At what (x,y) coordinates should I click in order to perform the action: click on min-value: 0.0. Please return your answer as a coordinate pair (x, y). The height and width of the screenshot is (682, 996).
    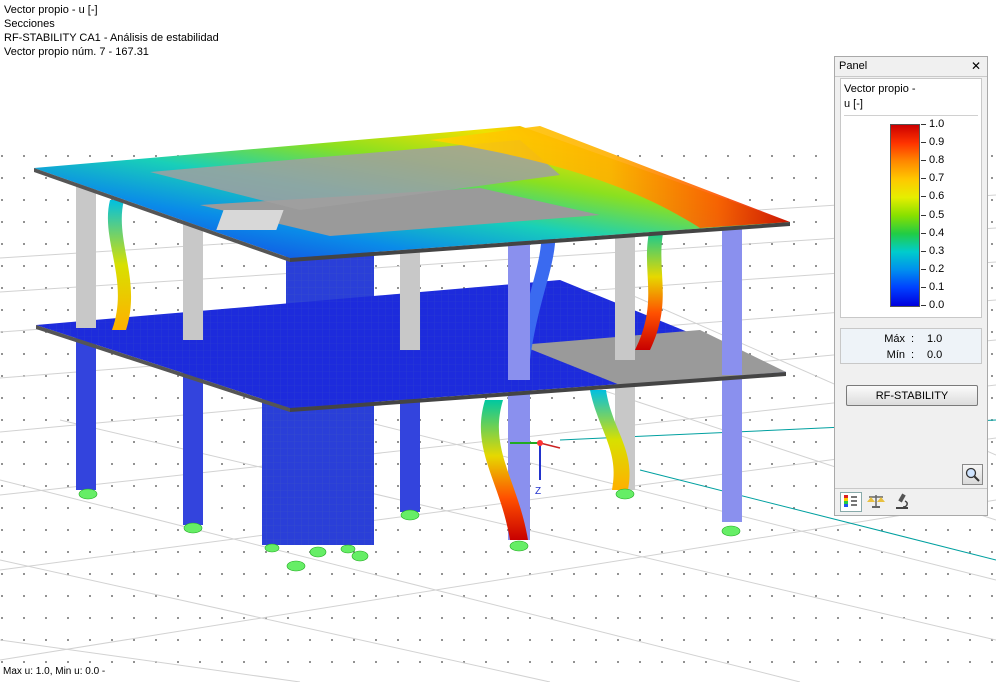
    Looking at the image, I should click on (935, 355).